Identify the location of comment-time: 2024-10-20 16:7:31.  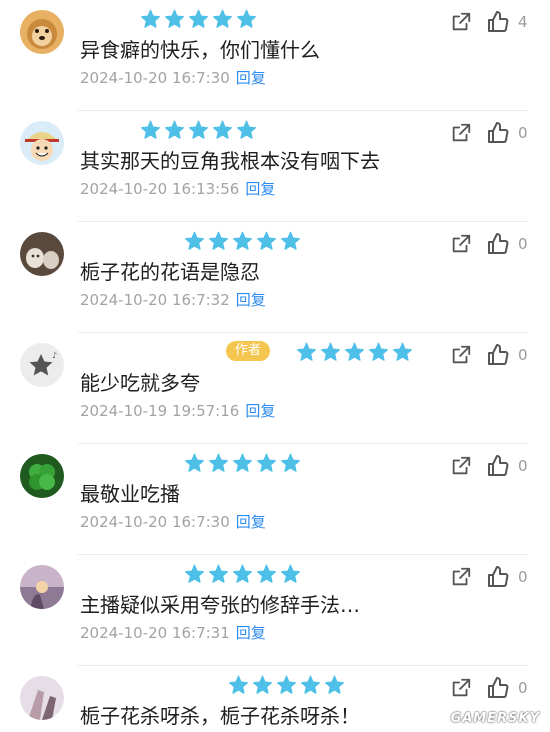
(155, 633).